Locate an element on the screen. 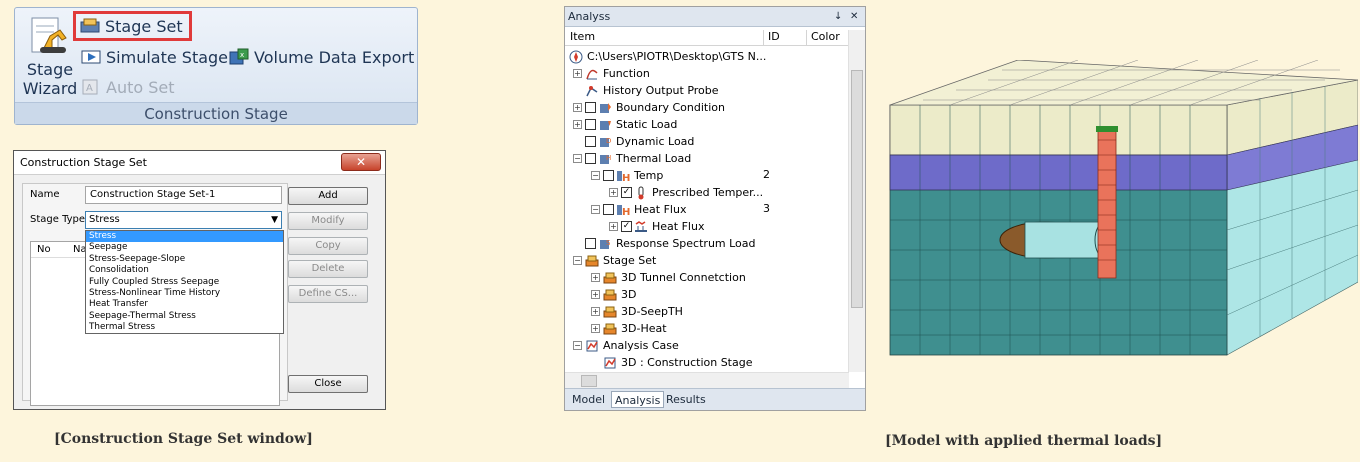 Image resolution: width=1360 pixels, height=462 pixels. delete-button: Delete is located at coordinates (328, 269).